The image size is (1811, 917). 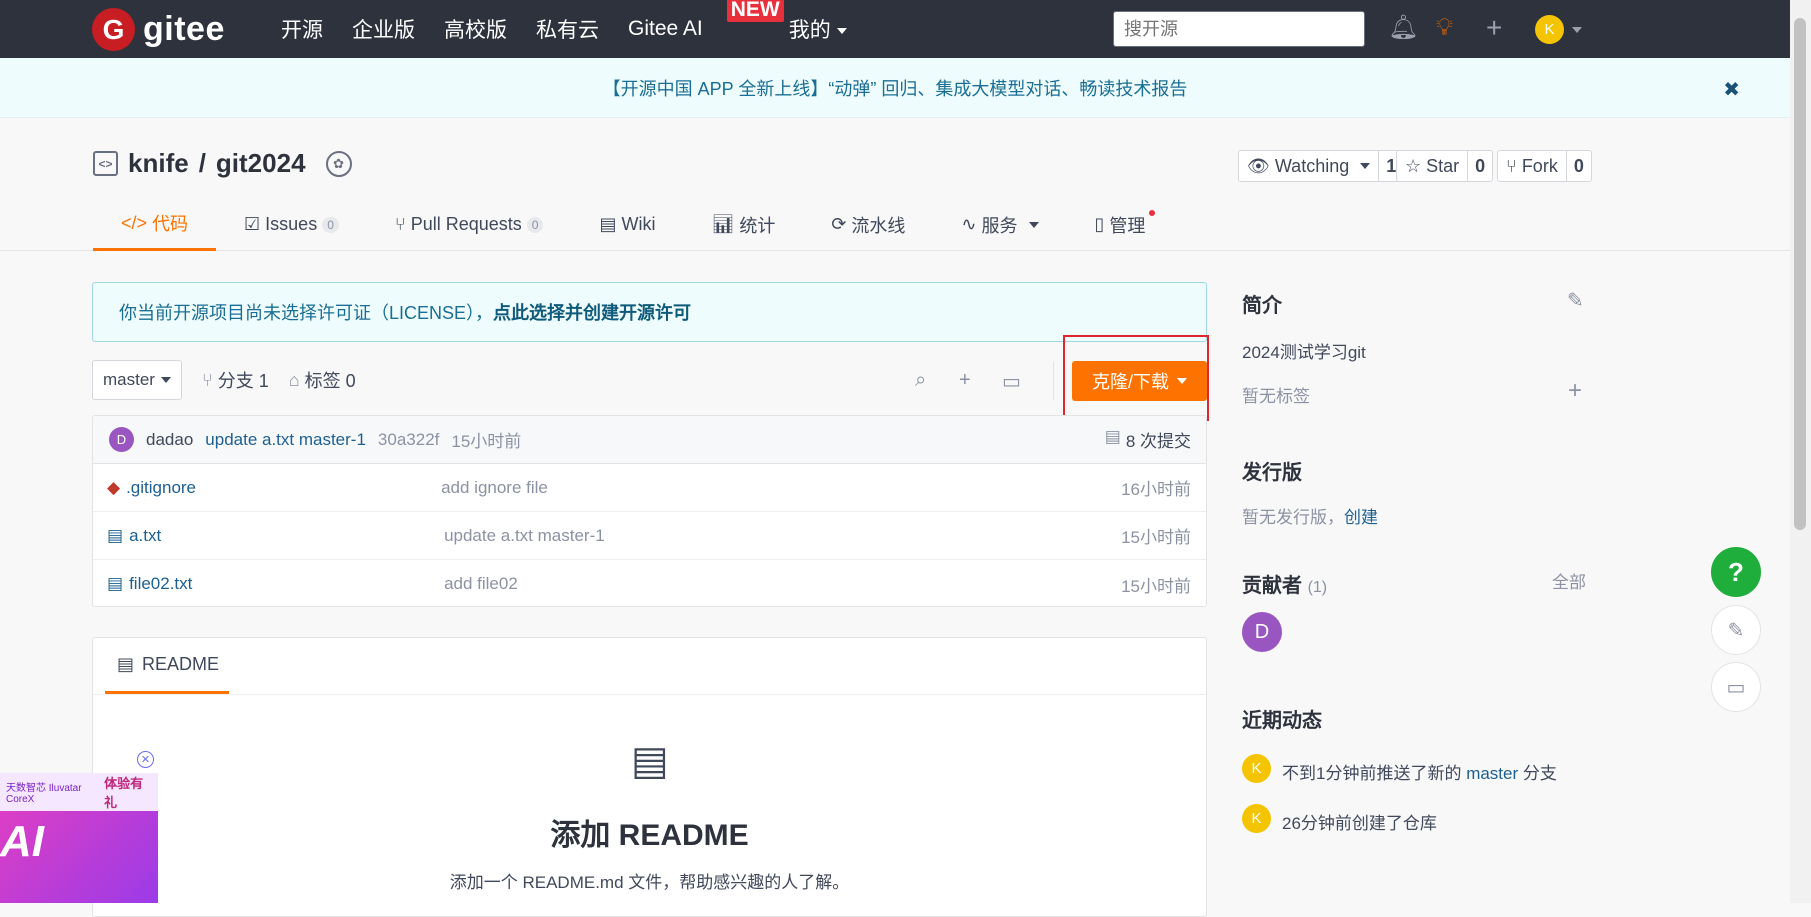 I want to click on tab-code-label: 代码, so click(x=170, y=224).